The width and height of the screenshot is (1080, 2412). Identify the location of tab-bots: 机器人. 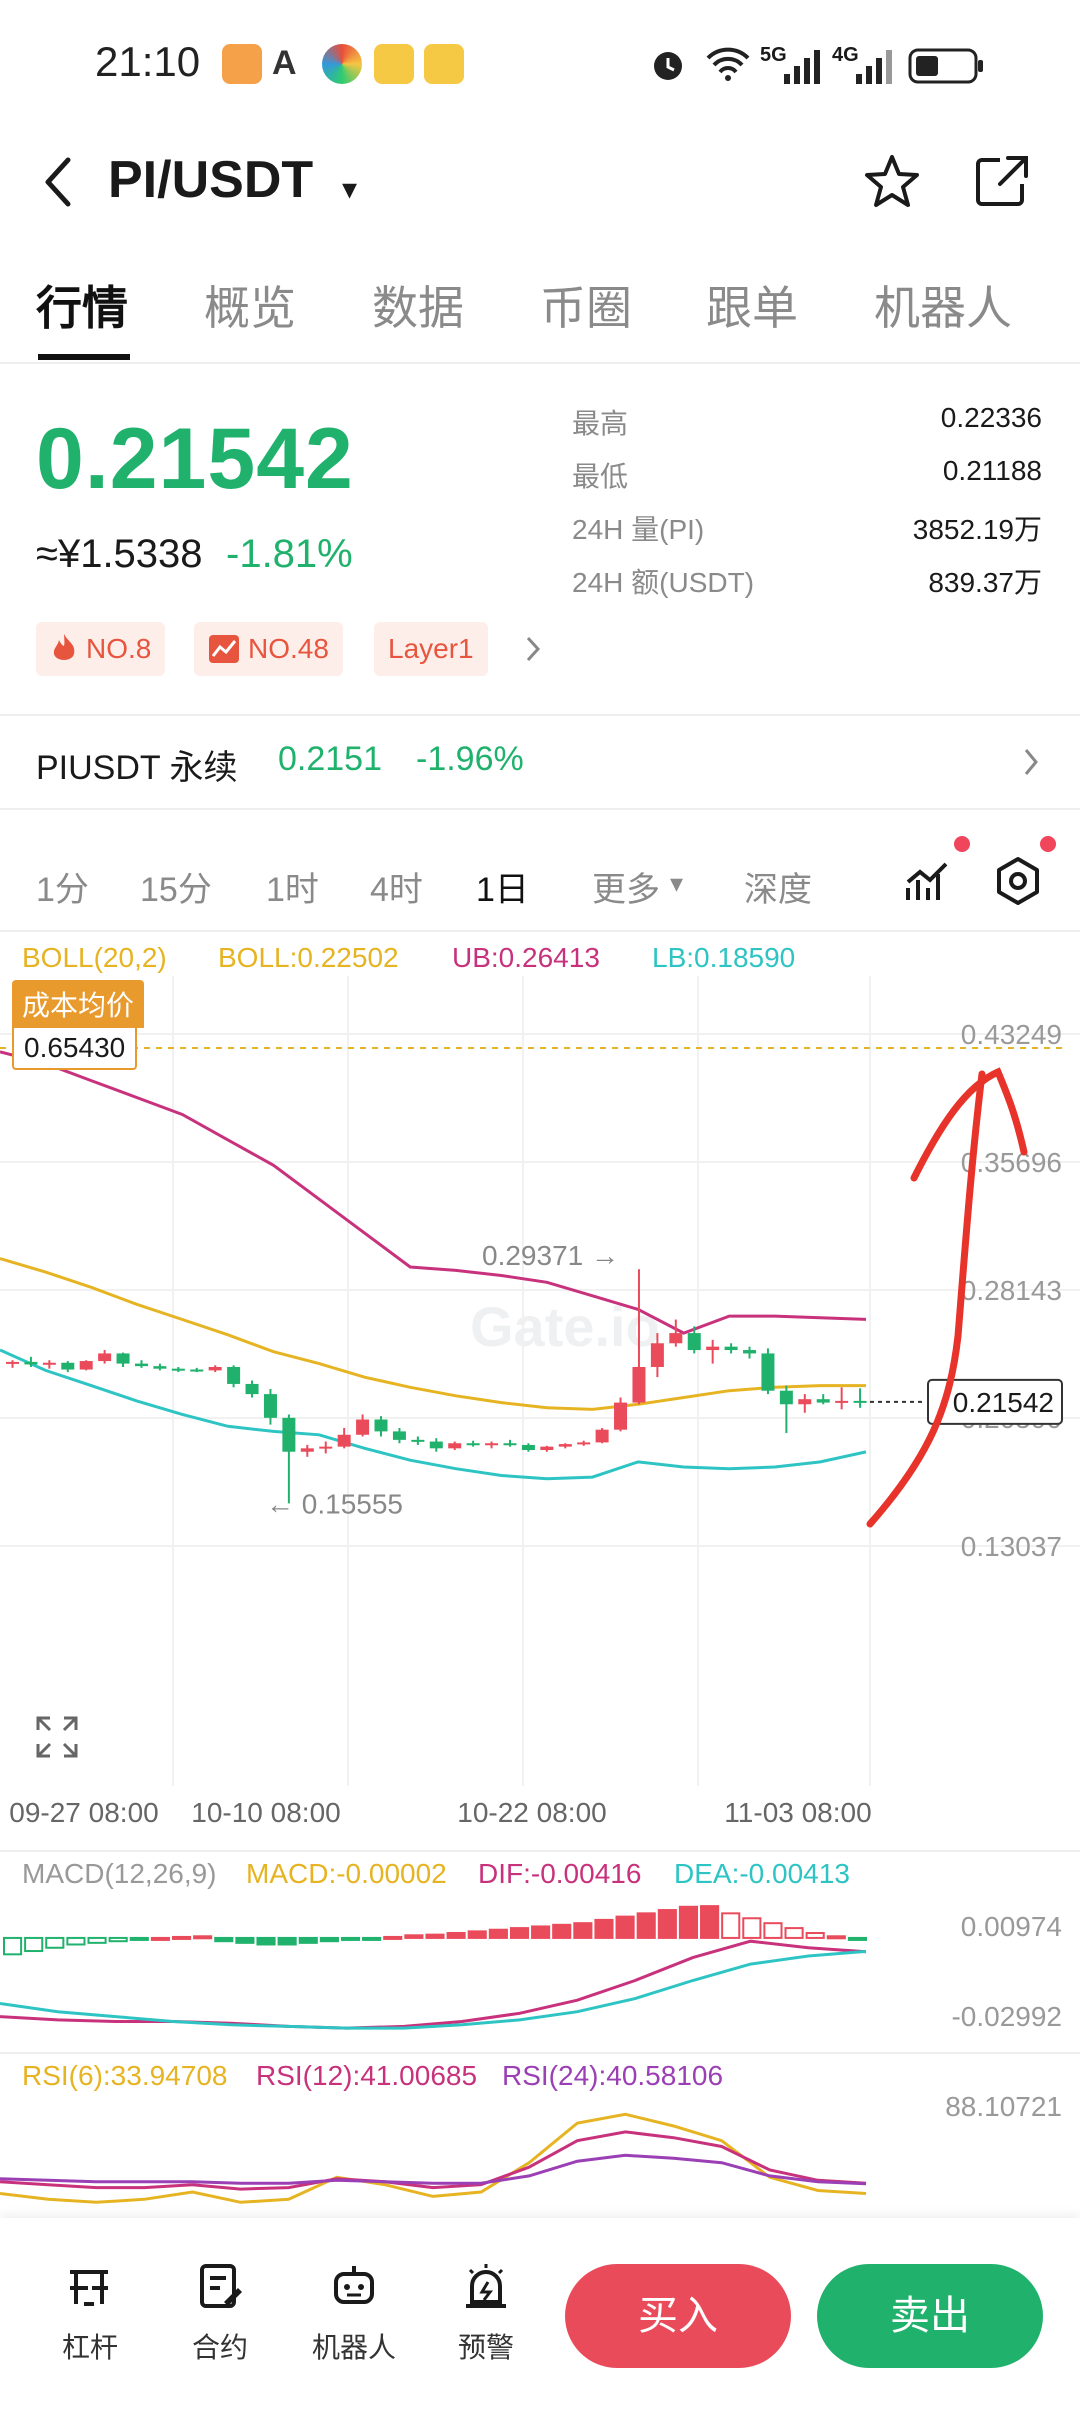
(943, 305).